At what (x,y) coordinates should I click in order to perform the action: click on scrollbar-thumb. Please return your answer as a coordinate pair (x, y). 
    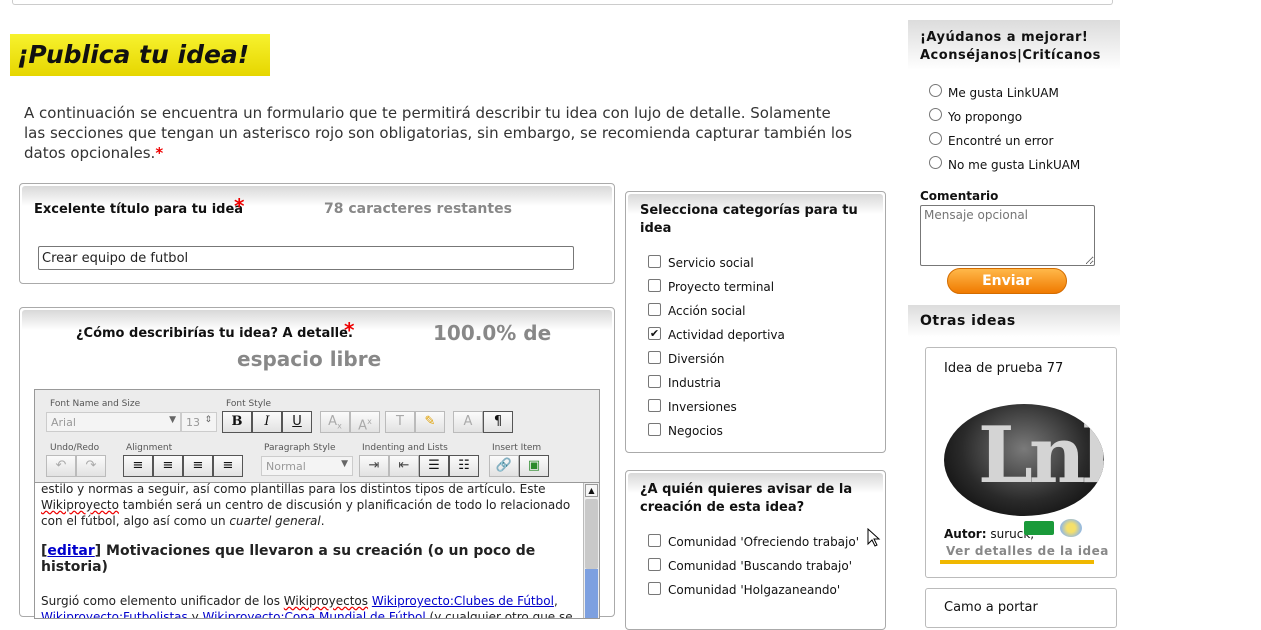
    Looking at the image, I should click on (591, 593).